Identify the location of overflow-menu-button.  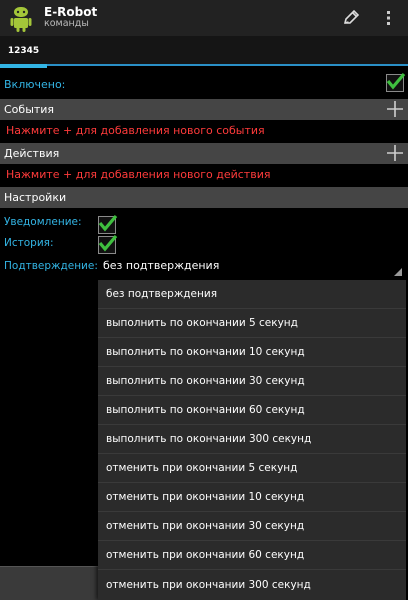
(389, 18).